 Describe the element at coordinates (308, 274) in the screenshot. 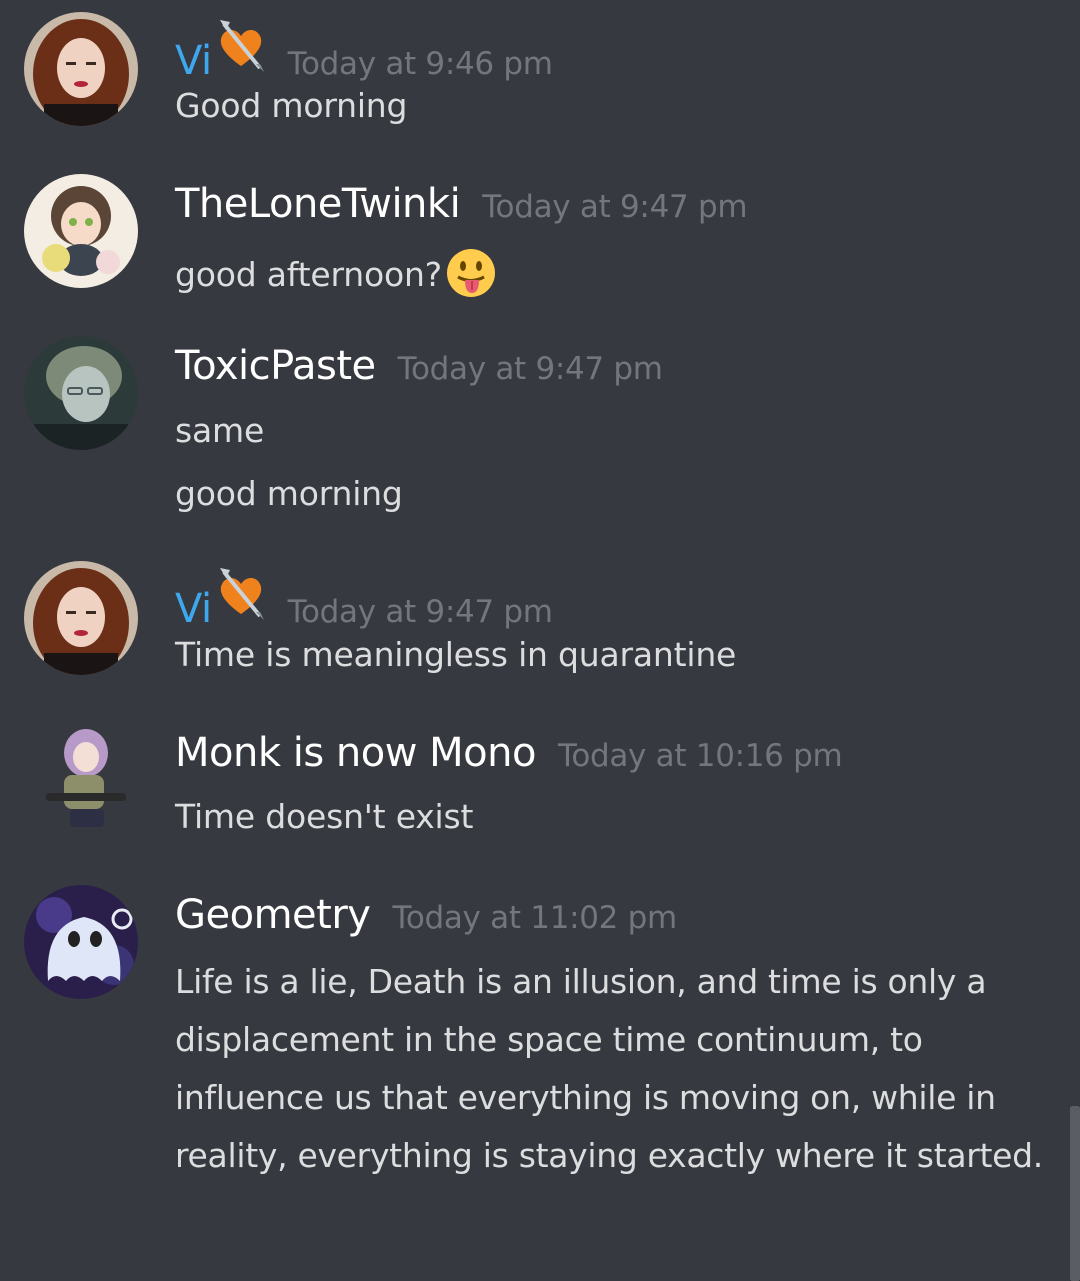

I see `message-text-content: good afternoon?` at that location.